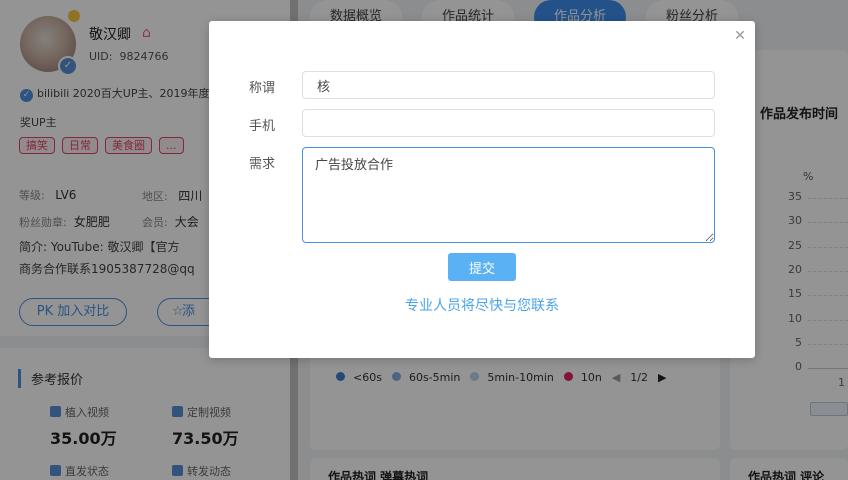  Describe the element at coordinates (508, 195) in the screenshot. I see `need-textarea: 广告投放合作` at that location.